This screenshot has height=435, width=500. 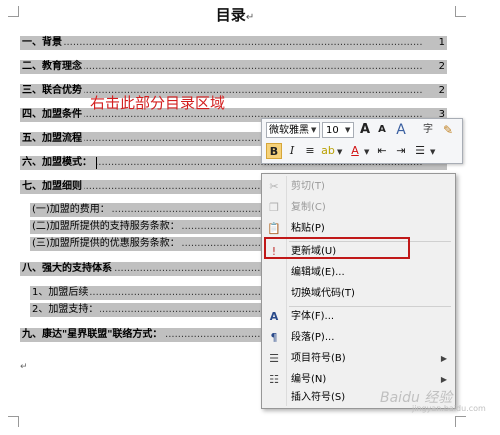 What do you see at coordinates (158, 103) in the screenshot?
I see `instruction-callout: 右击此部分目录区域` at bounding box center [158, 103].